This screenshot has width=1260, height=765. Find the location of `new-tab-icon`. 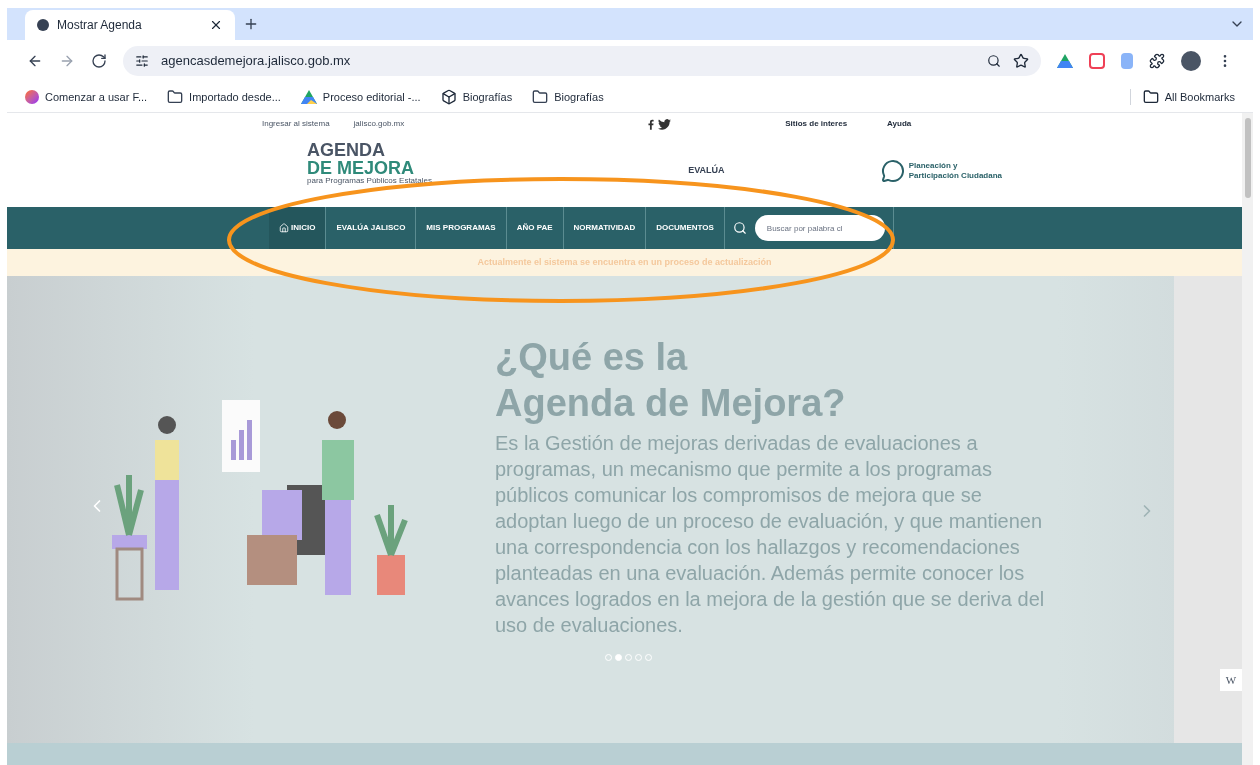

new-tab-icon is located at coordinates (251, 24).